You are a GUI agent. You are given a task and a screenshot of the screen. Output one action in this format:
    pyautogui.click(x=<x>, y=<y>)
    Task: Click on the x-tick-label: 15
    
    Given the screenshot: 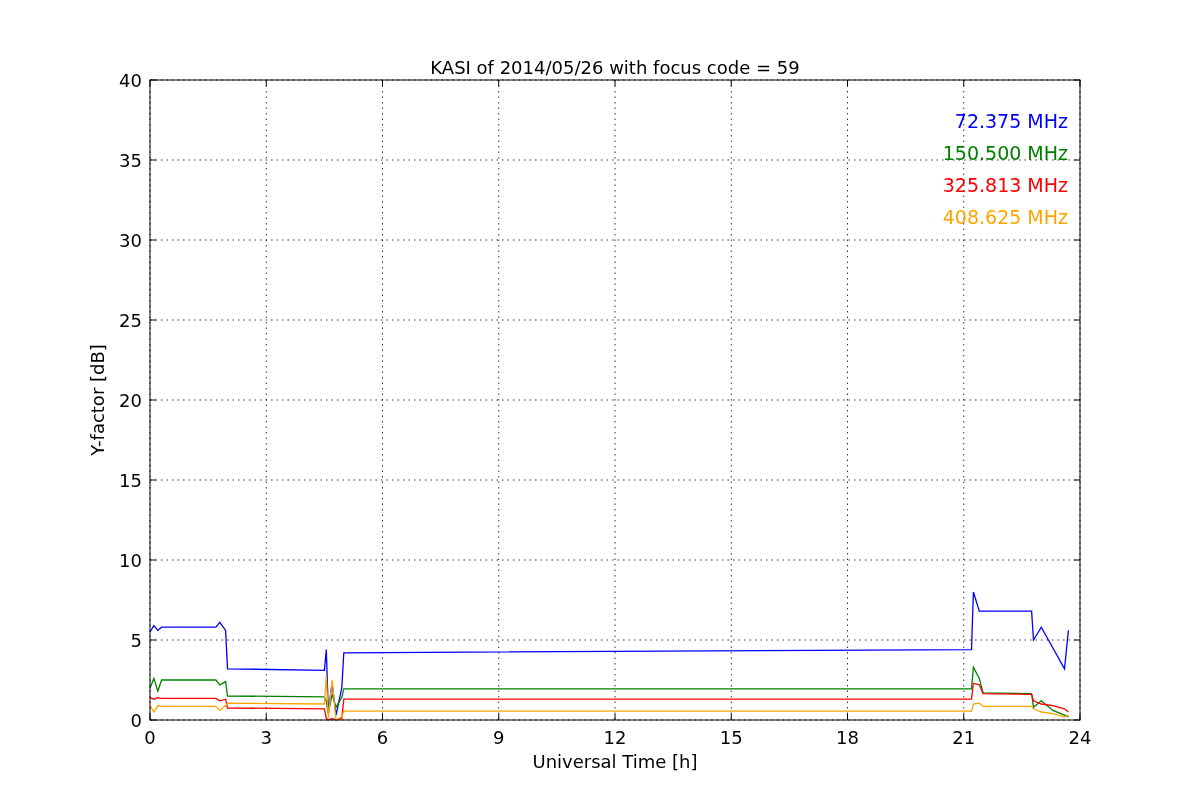 What is the action you would take?
    pyautogui.click(x=731, y=737)
    